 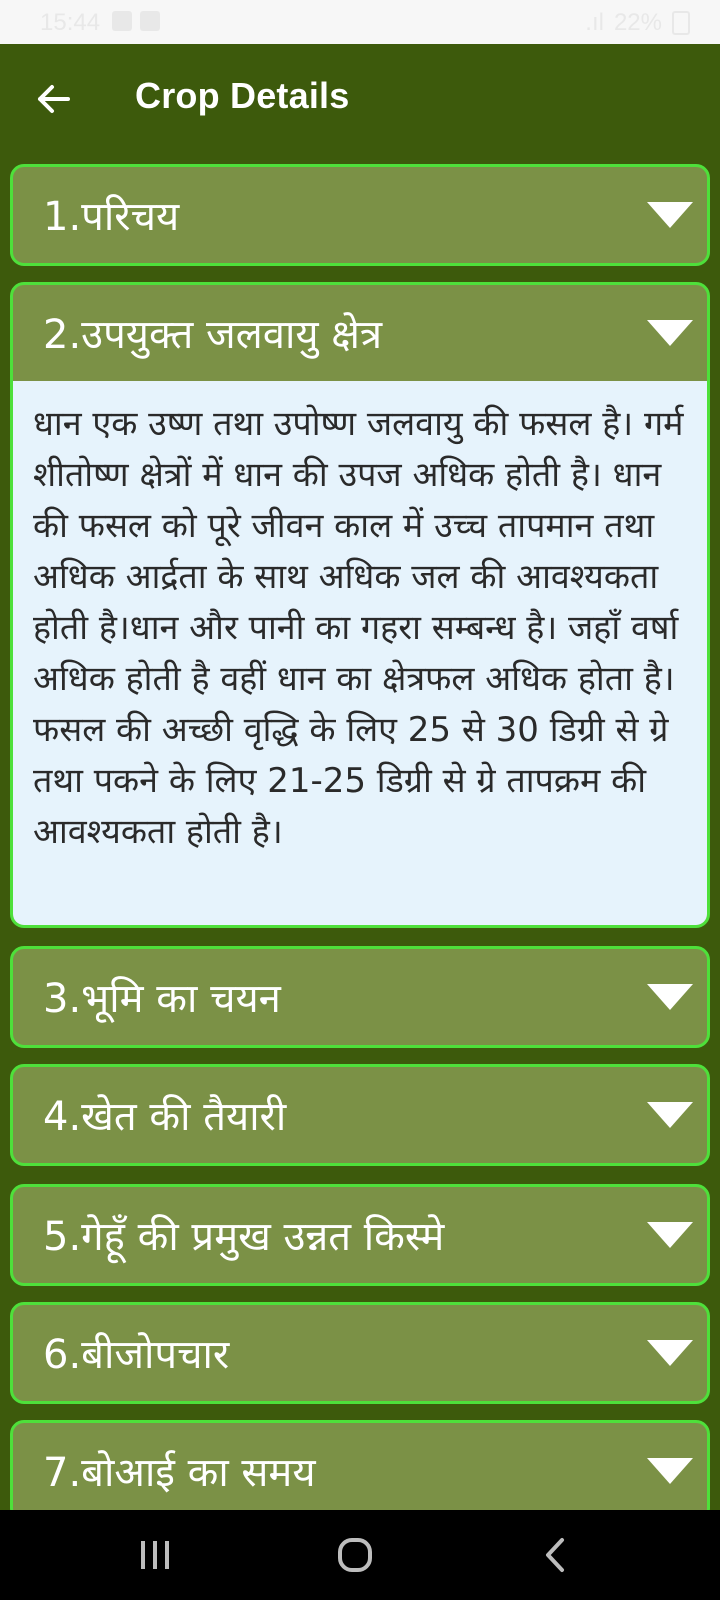 I want to click on battery-percent: 22%, so click(x=637, y=22).